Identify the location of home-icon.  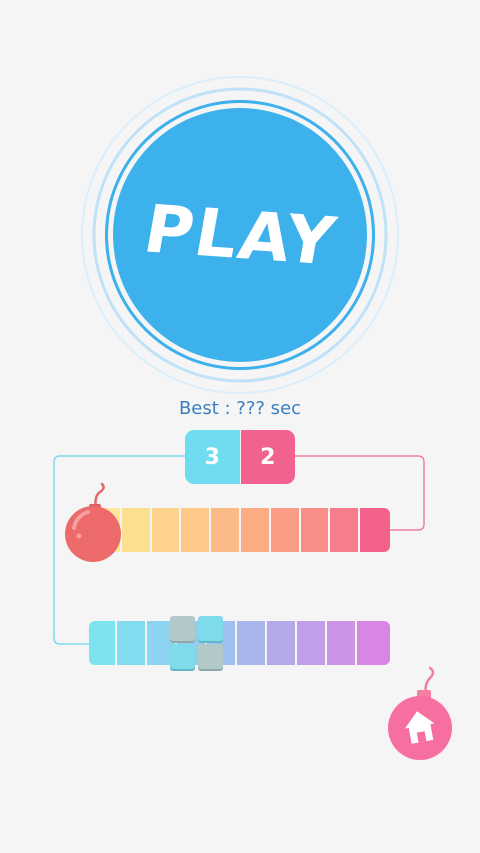
(419, 713).